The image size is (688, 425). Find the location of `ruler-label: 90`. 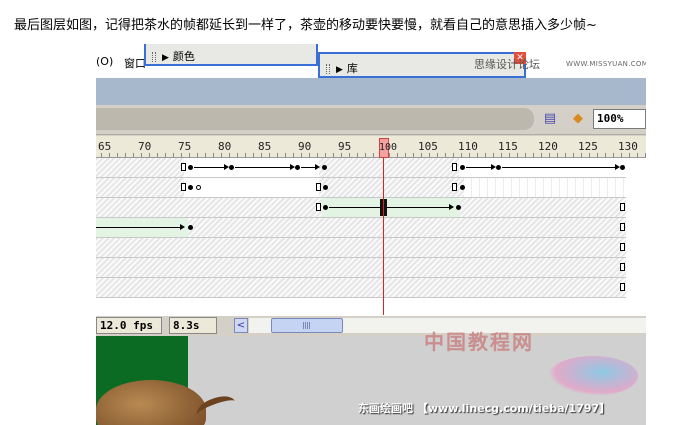

ruler-label: 90 is located at coordinates (305, 146).